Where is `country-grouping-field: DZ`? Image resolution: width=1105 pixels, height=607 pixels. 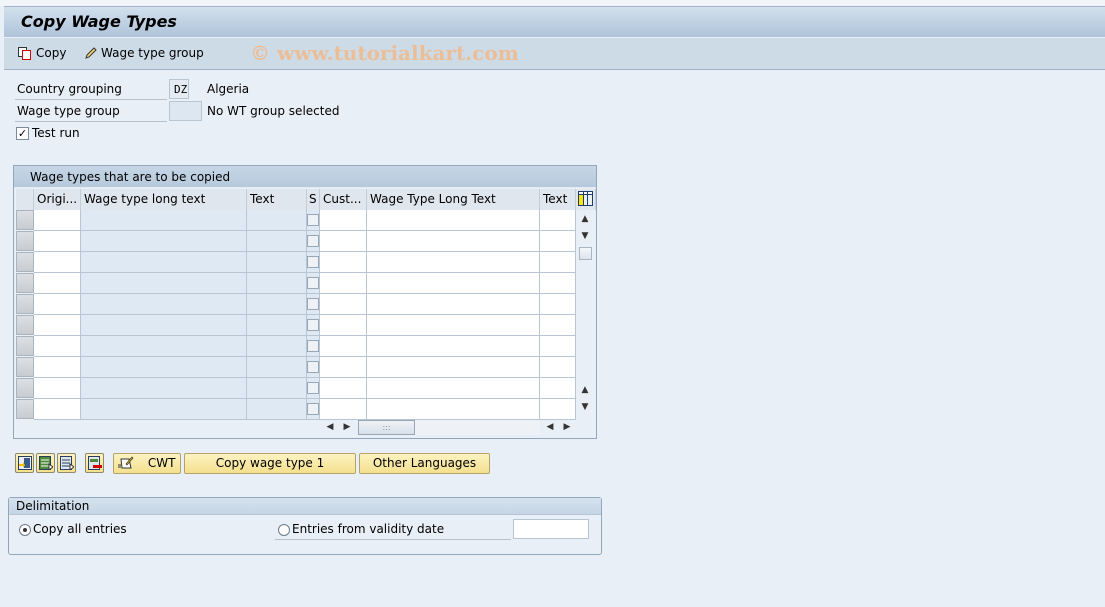
country-grouping-field: DZ is located at coordinates (179, 89).